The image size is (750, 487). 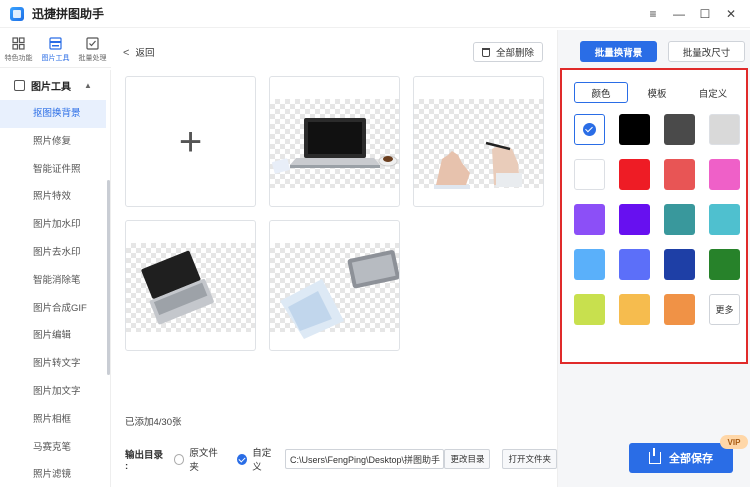 I want to click on sidebar-item: 图片编辑, so click(x=55, y=336).